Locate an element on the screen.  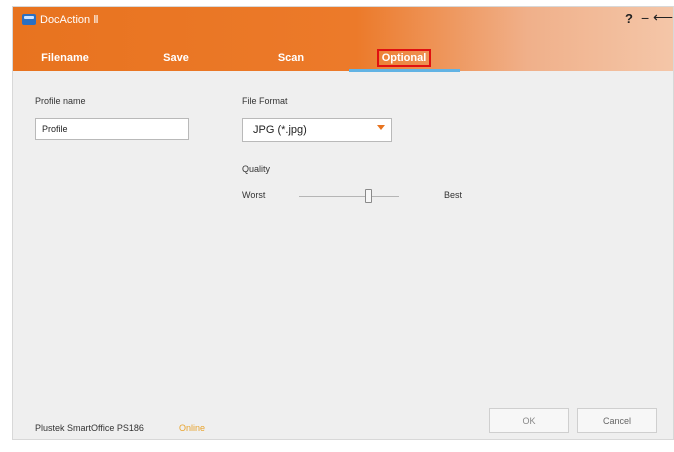
device-status: Online is located at coordinates (192, 428).